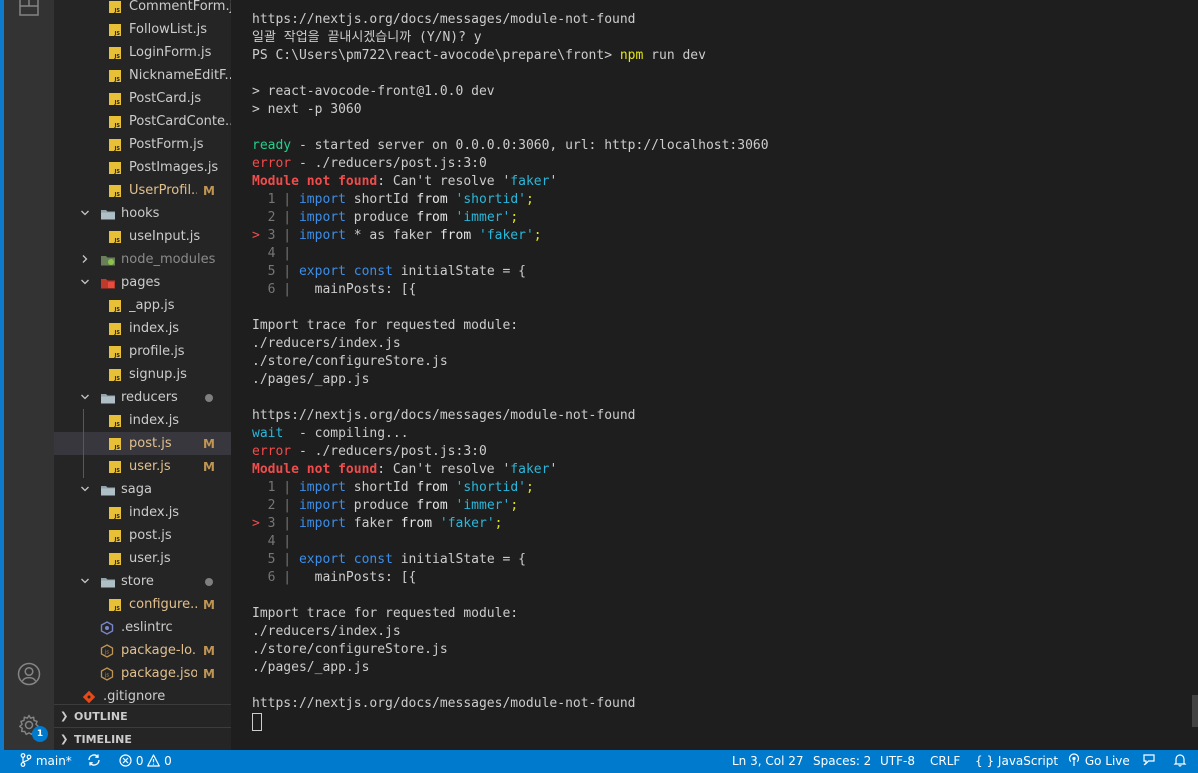  I want to click on file-item: JS UserProfil... M, so click(142, 190).